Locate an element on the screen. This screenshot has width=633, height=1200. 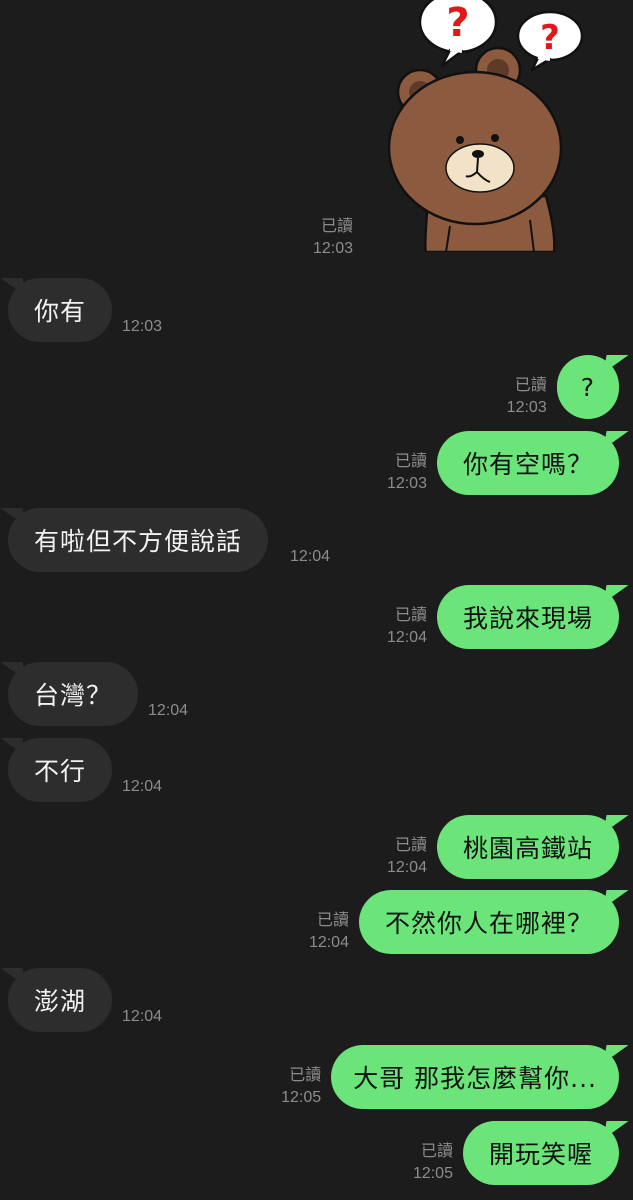
bear-question-sticker-icon: ? ? is located at coordinates (485, 126).